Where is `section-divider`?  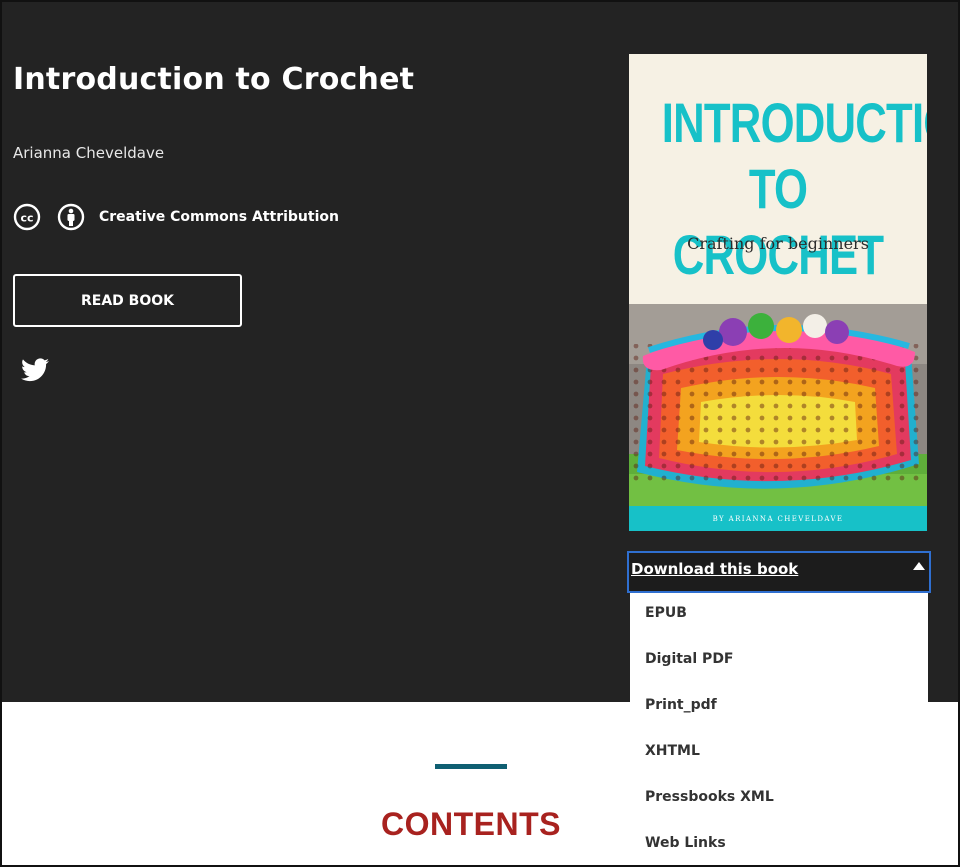 section-divider is located at coordinates (471, 766).